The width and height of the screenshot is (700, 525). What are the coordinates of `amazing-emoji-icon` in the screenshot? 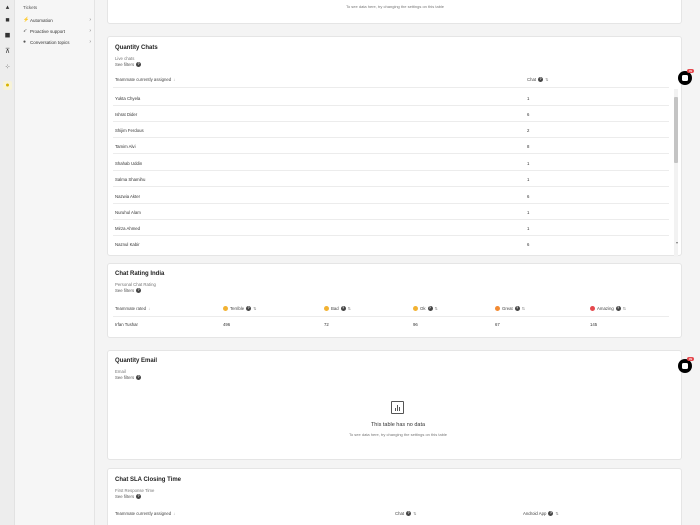 It's located at (592, 308).